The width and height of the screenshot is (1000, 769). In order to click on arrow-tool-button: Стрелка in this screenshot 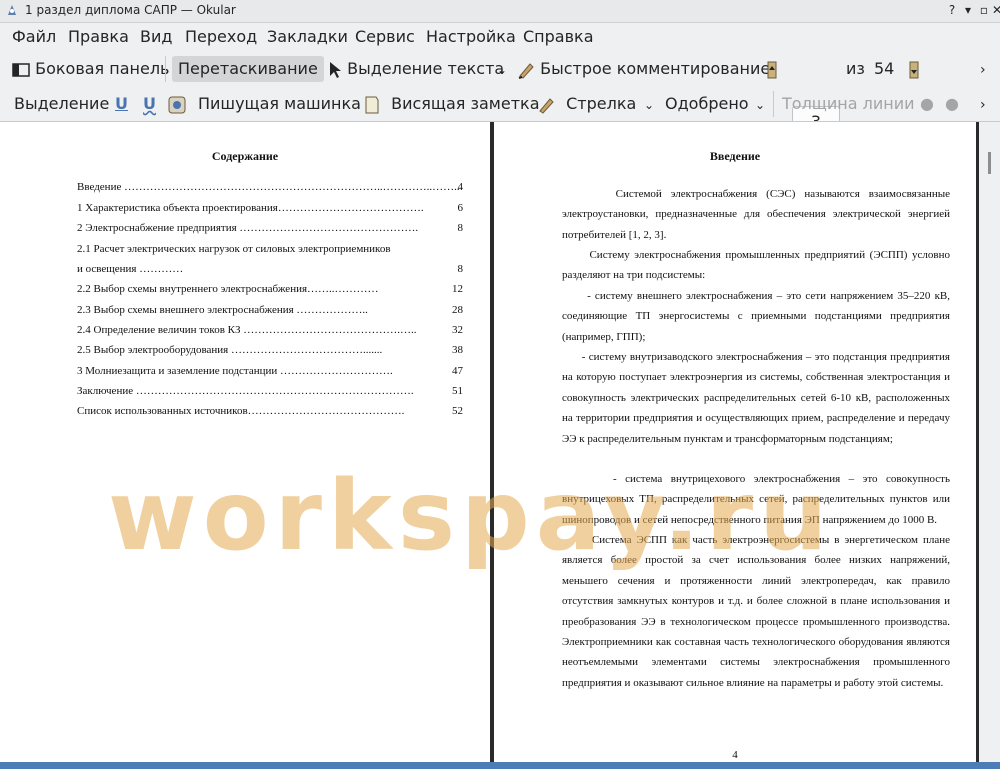, I will do `click(586, 104)`.